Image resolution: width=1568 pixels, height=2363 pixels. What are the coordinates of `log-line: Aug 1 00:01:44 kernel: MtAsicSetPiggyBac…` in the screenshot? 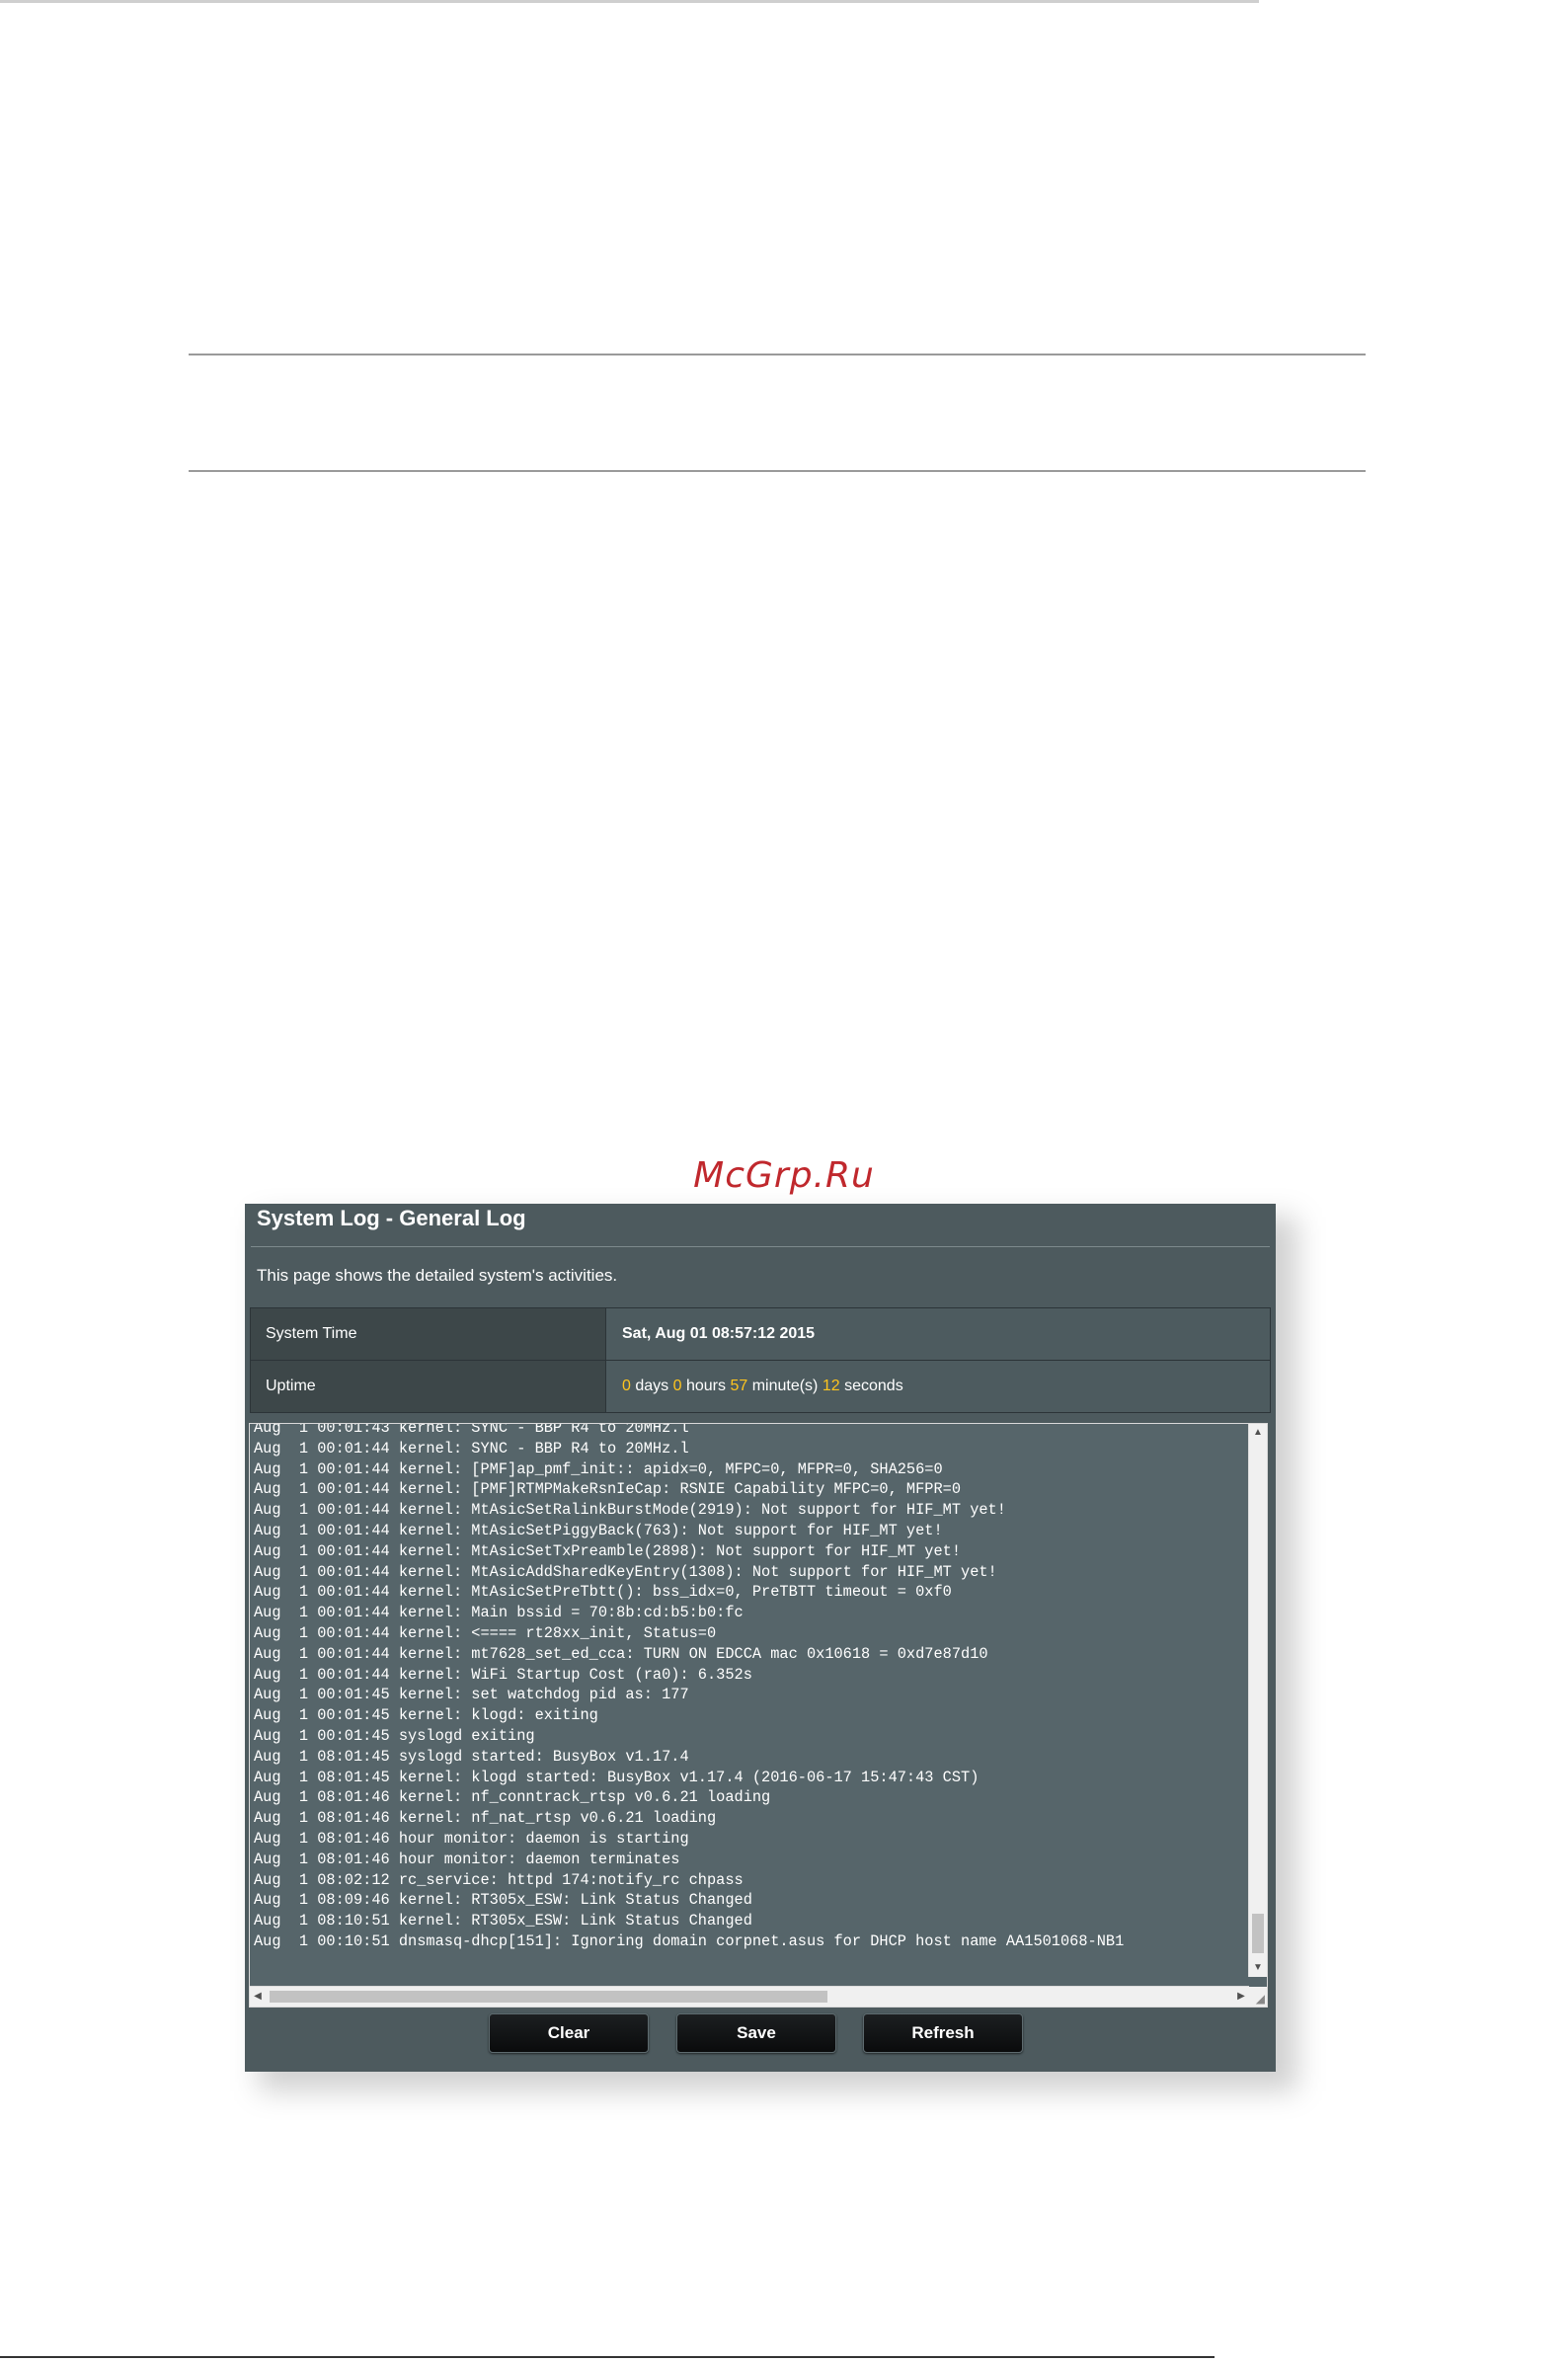 It's located at (598, 1530).